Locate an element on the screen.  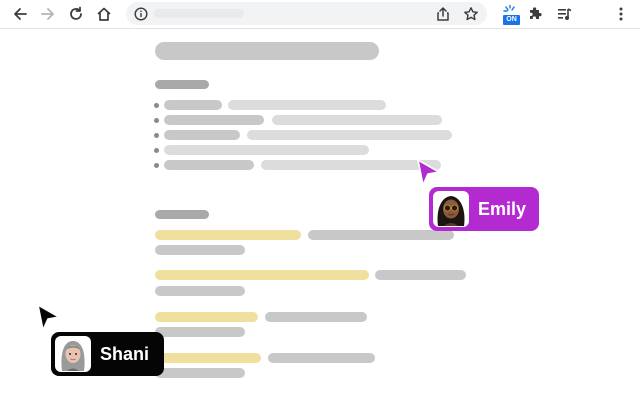
url-placeholder is located at coordinates (199, 13).